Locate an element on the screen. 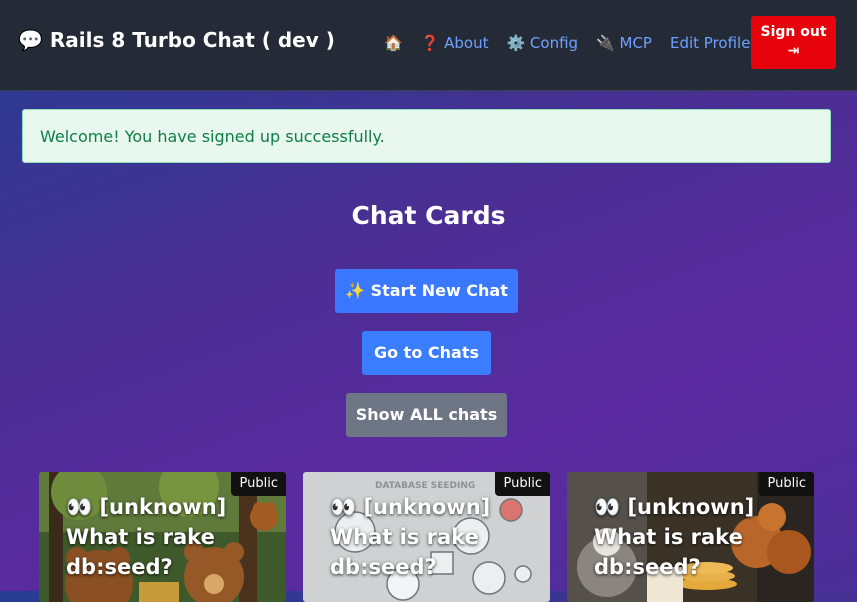  nav-links: 🏠 ❓ About ⚙️ Config 🔌 MCP Edit Profile is located at coordinates (567, 43).